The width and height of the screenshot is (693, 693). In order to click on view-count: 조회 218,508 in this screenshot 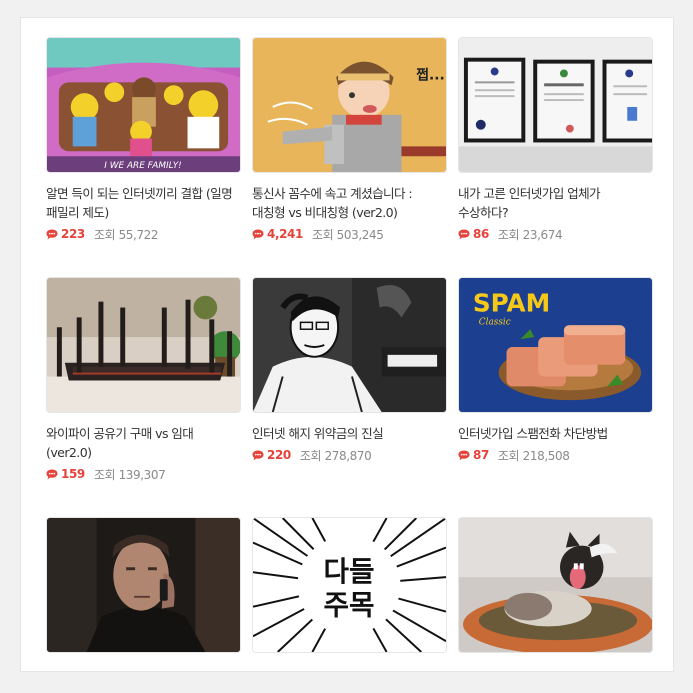, I will do `click(533, 455)`.